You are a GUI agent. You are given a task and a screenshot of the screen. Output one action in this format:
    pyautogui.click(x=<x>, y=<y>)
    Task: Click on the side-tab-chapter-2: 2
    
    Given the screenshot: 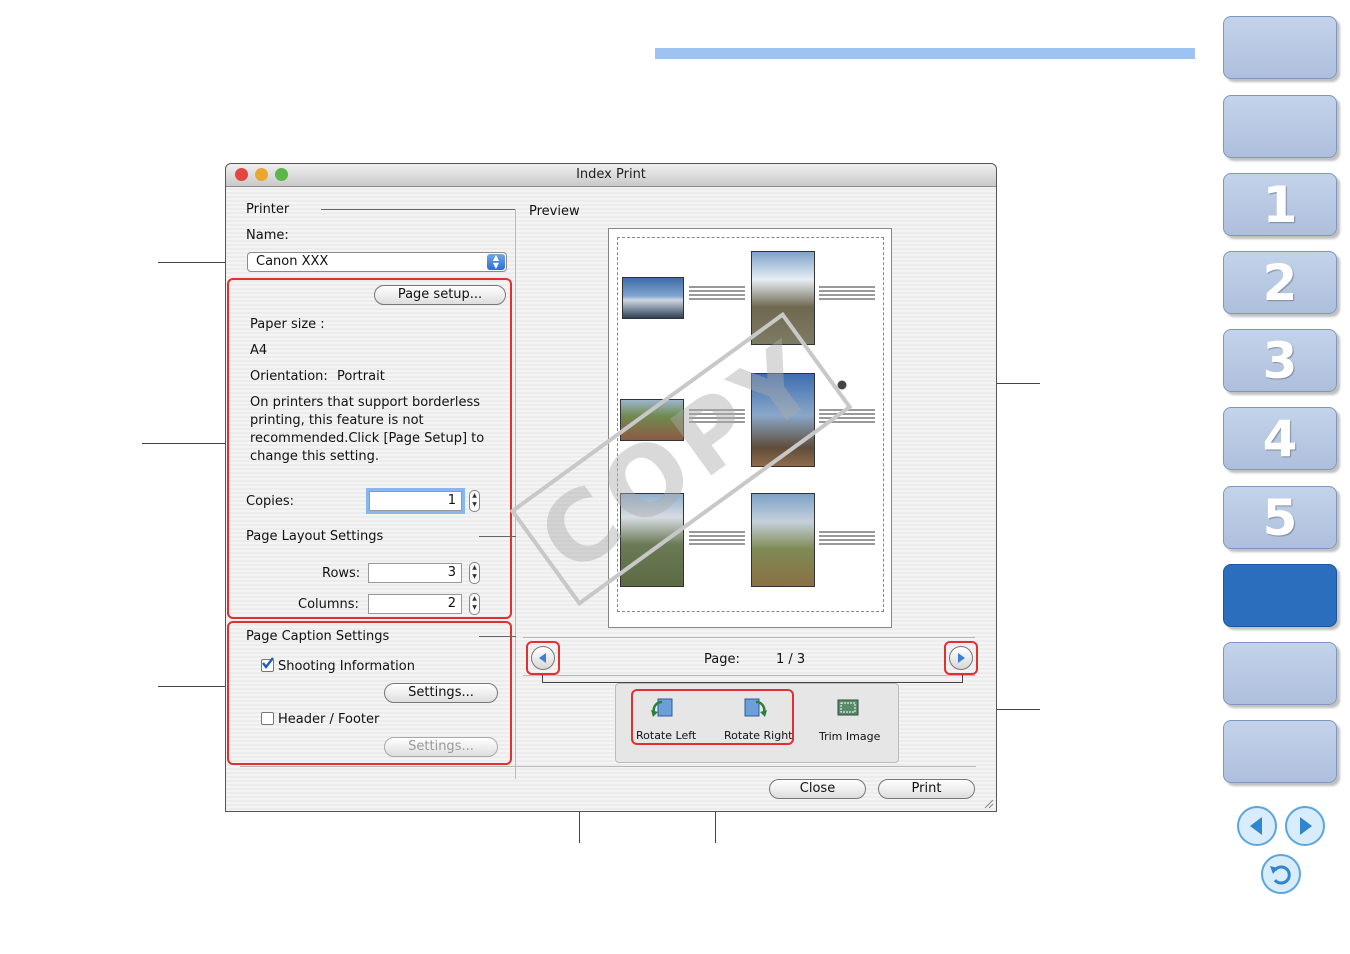 What is the action you would take?
    pyautogui.click(x=1280, y=282)
    